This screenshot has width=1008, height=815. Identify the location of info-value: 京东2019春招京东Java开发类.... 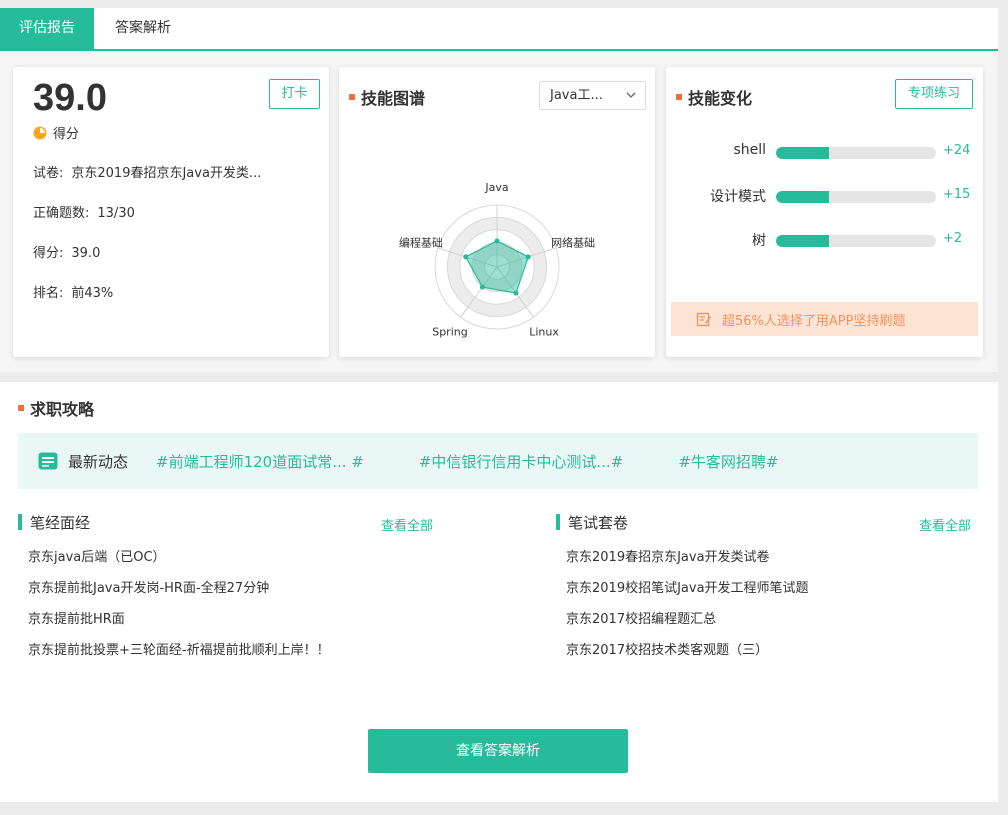
(166, 173).